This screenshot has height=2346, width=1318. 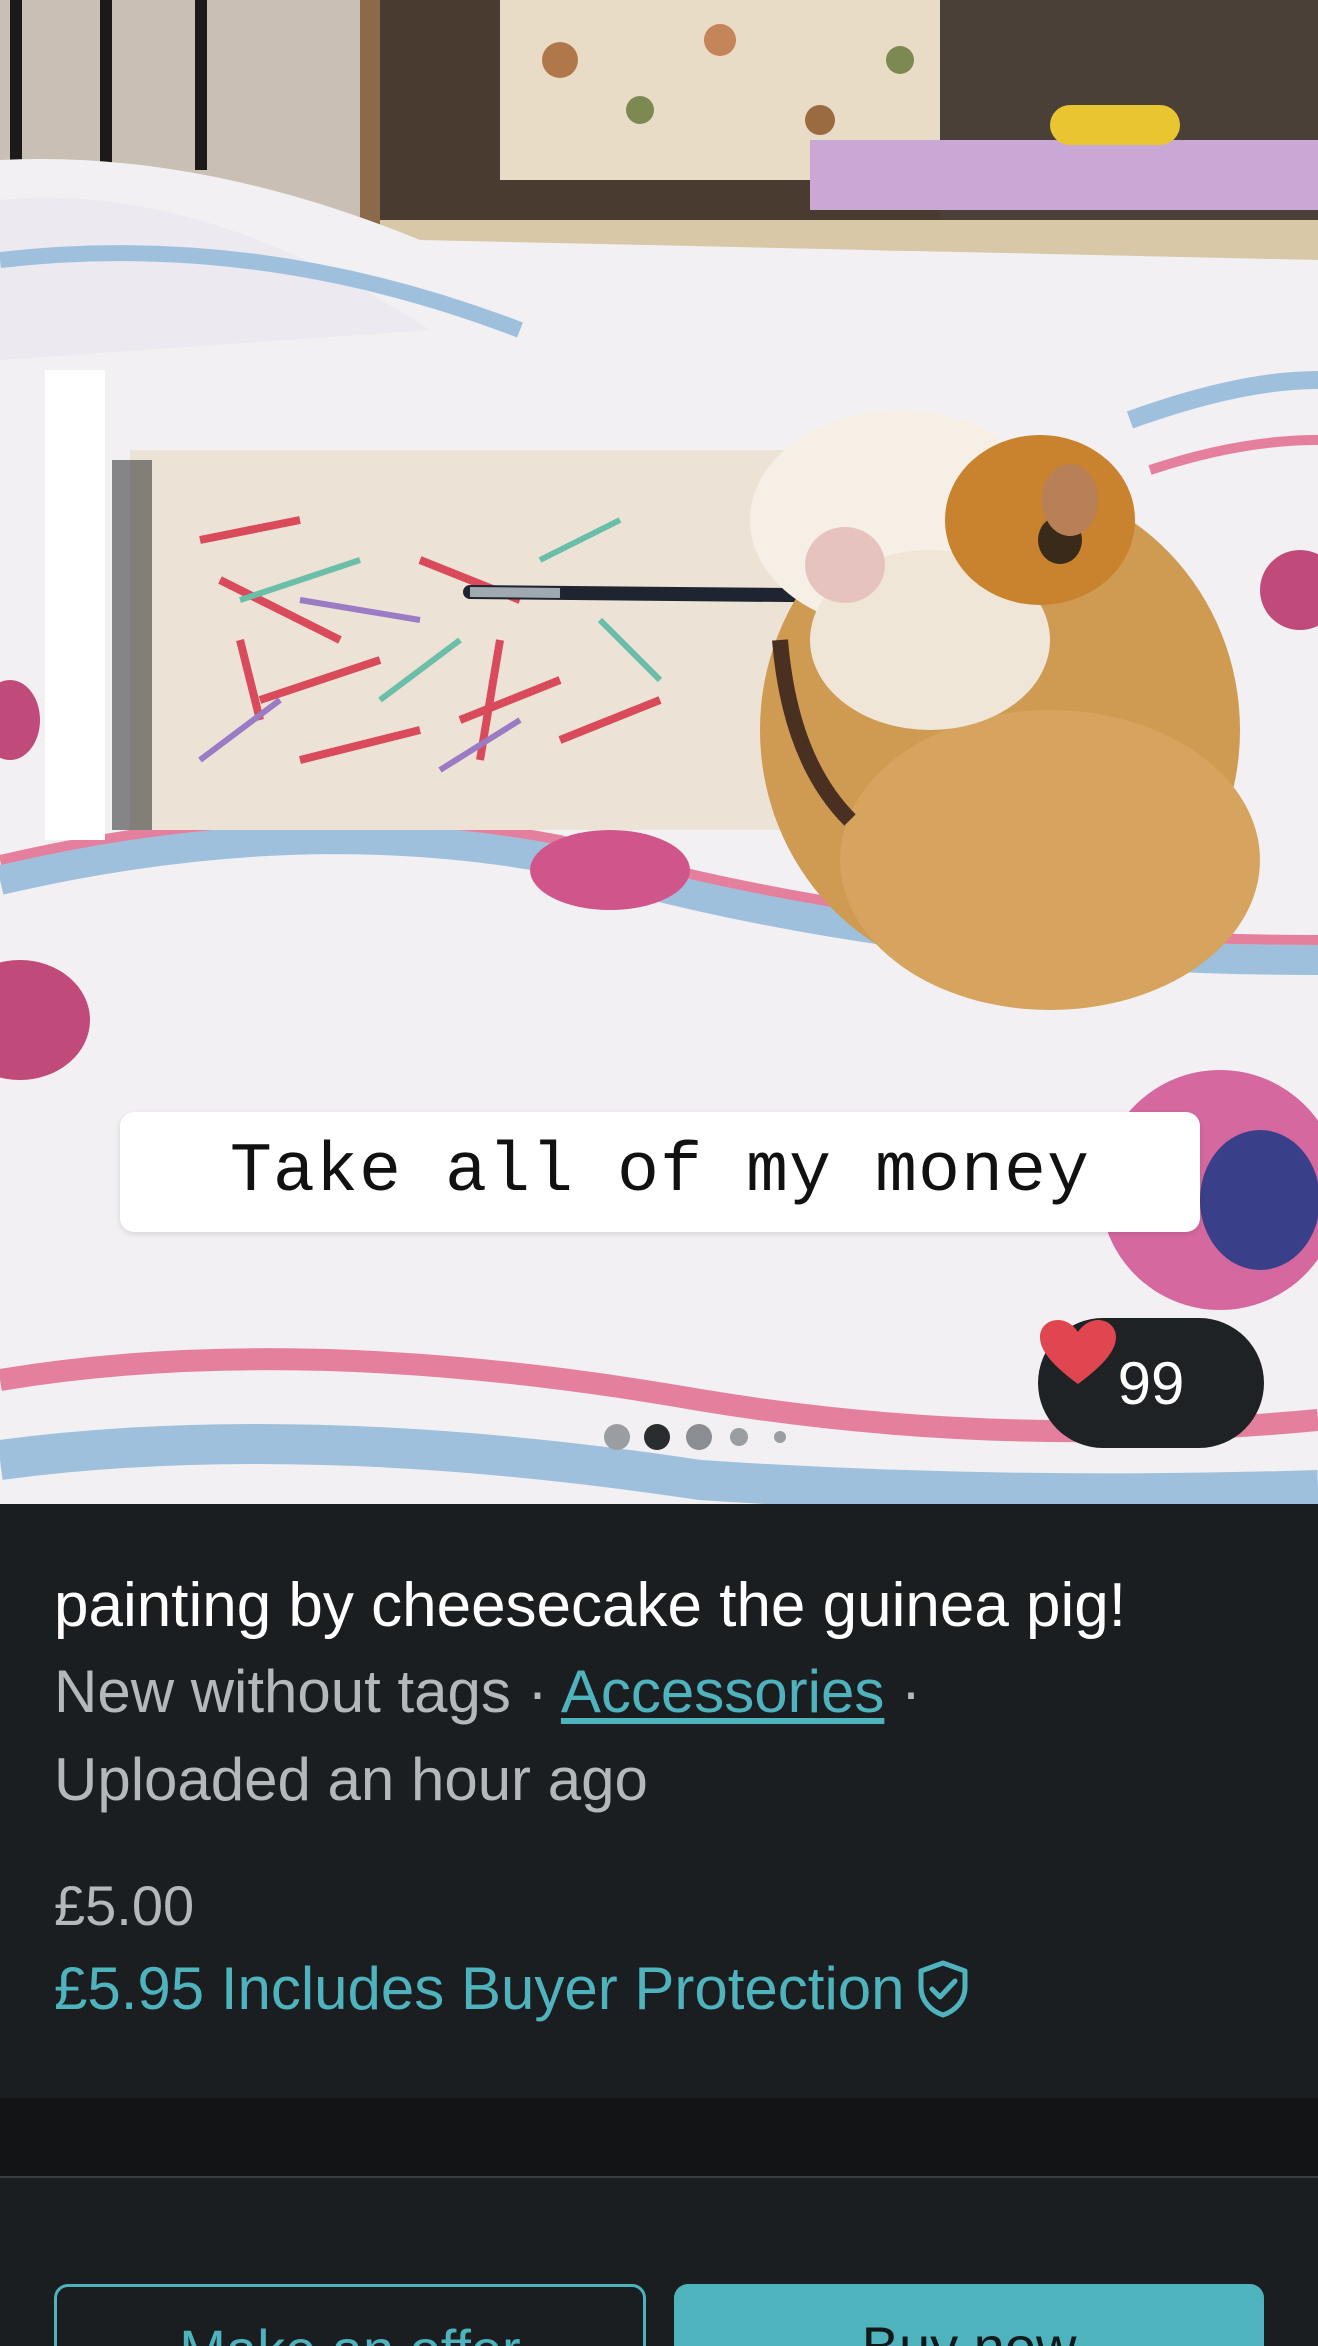 I want to click on item-price: £5.00, so click(x=124, y=1905).